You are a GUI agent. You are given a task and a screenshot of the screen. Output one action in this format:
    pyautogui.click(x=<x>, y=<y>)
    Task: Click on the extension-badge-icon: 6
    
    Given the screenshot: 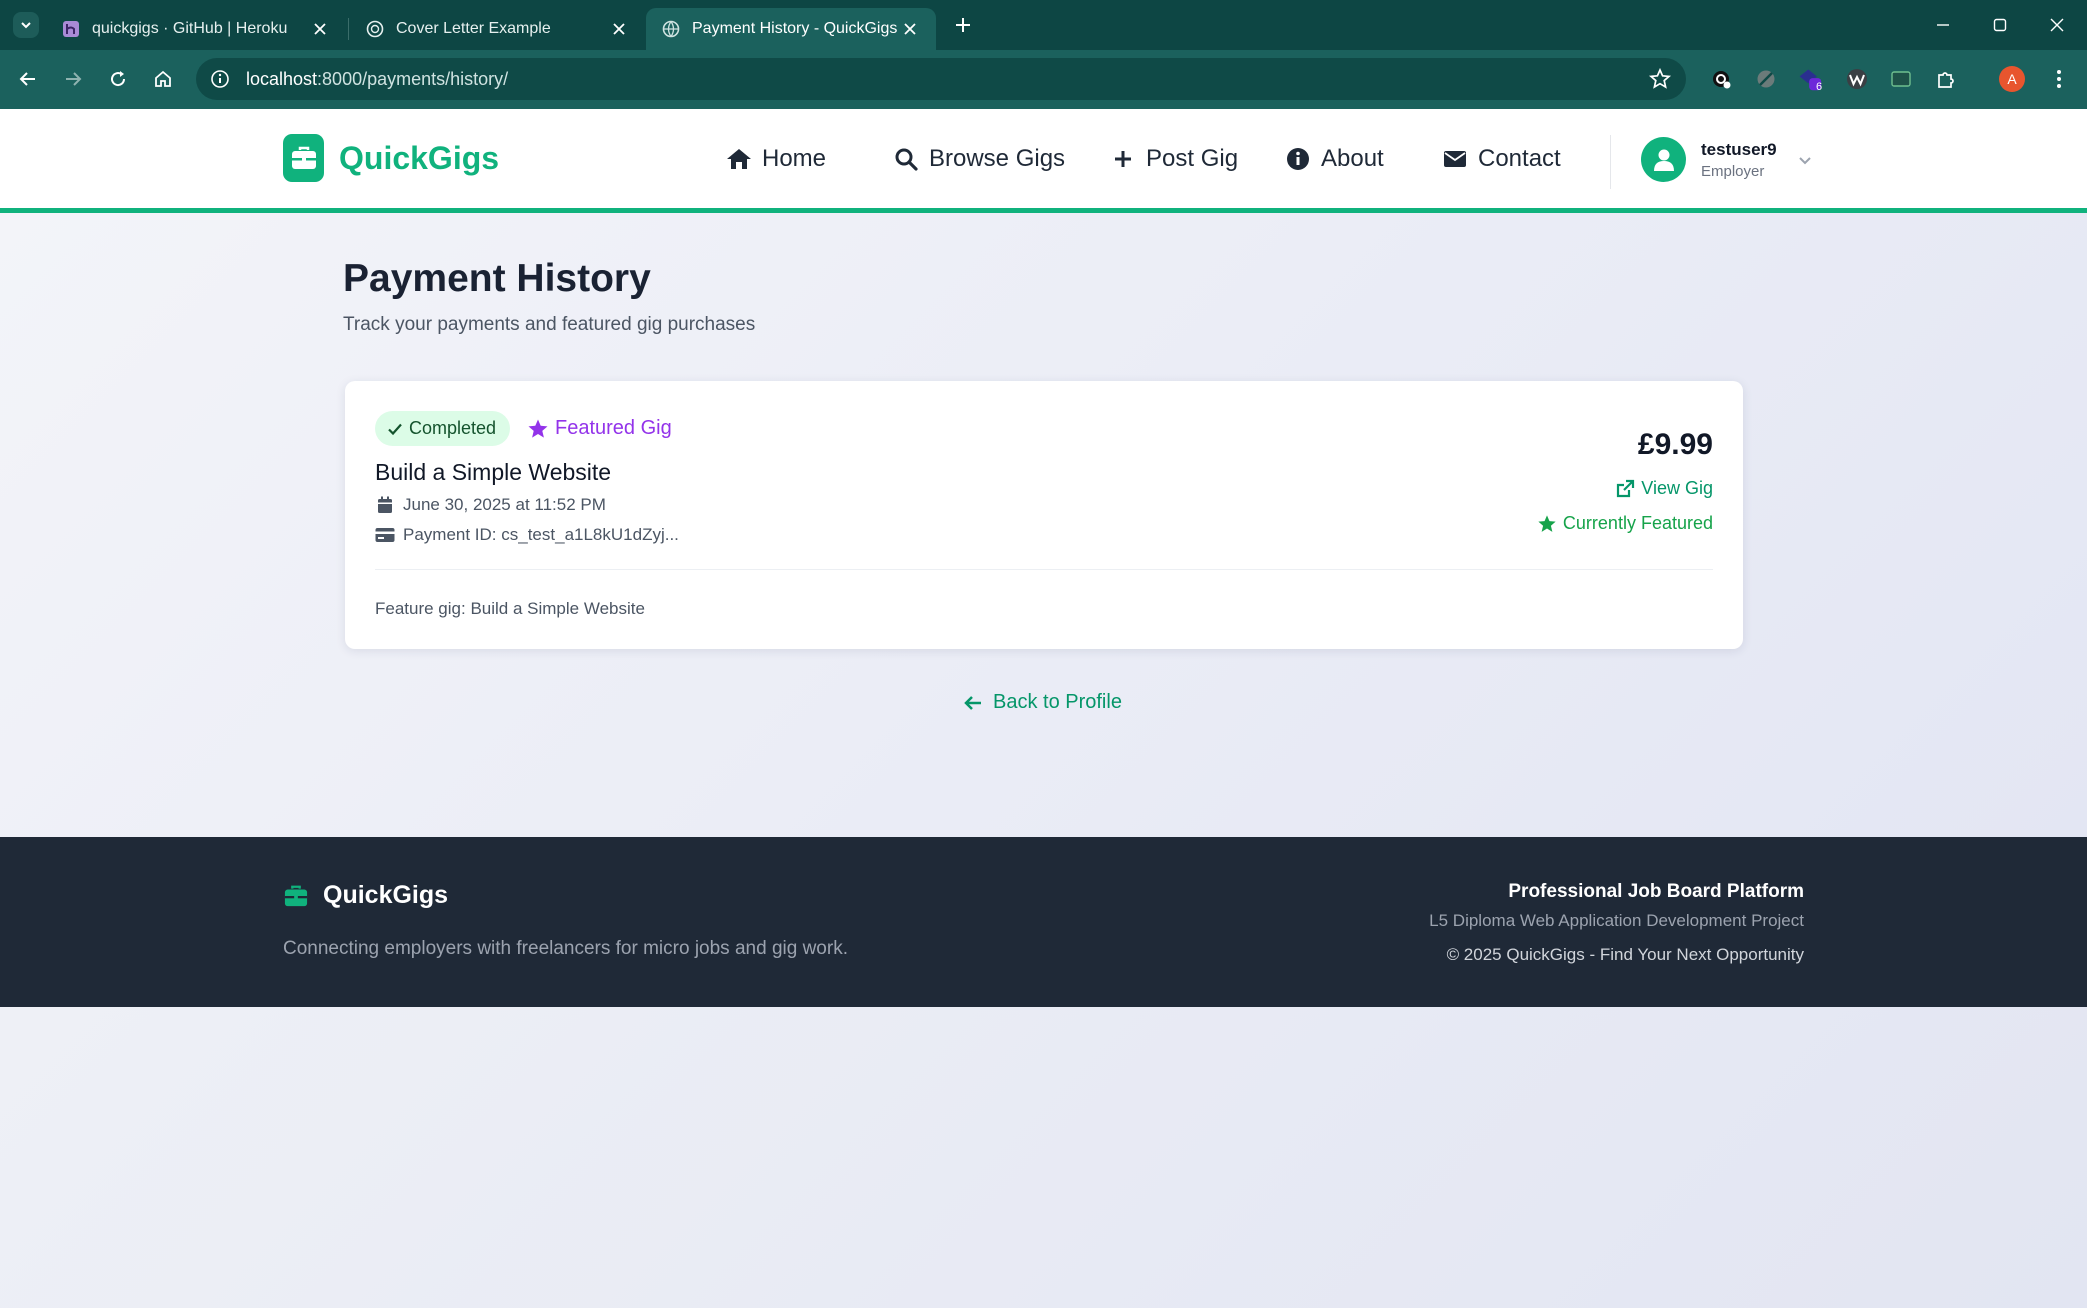 What is the action you would take?
    pyautogui.click(x=1810, y=79)
    